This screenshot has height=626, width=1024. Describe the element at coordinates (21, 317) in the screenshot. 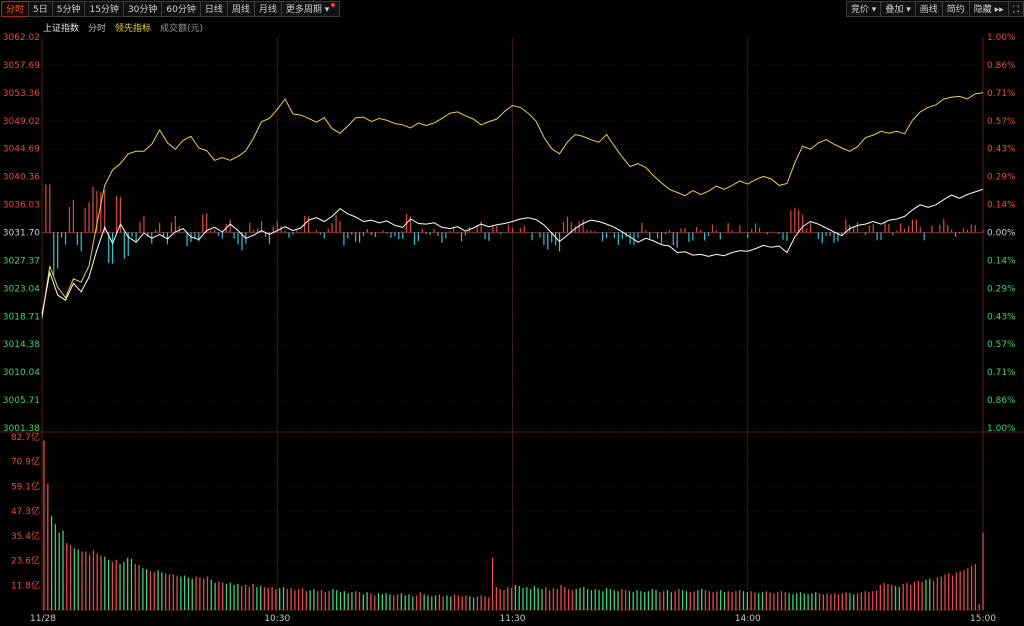

I see `price-tick-label: 3018.71` at that location.